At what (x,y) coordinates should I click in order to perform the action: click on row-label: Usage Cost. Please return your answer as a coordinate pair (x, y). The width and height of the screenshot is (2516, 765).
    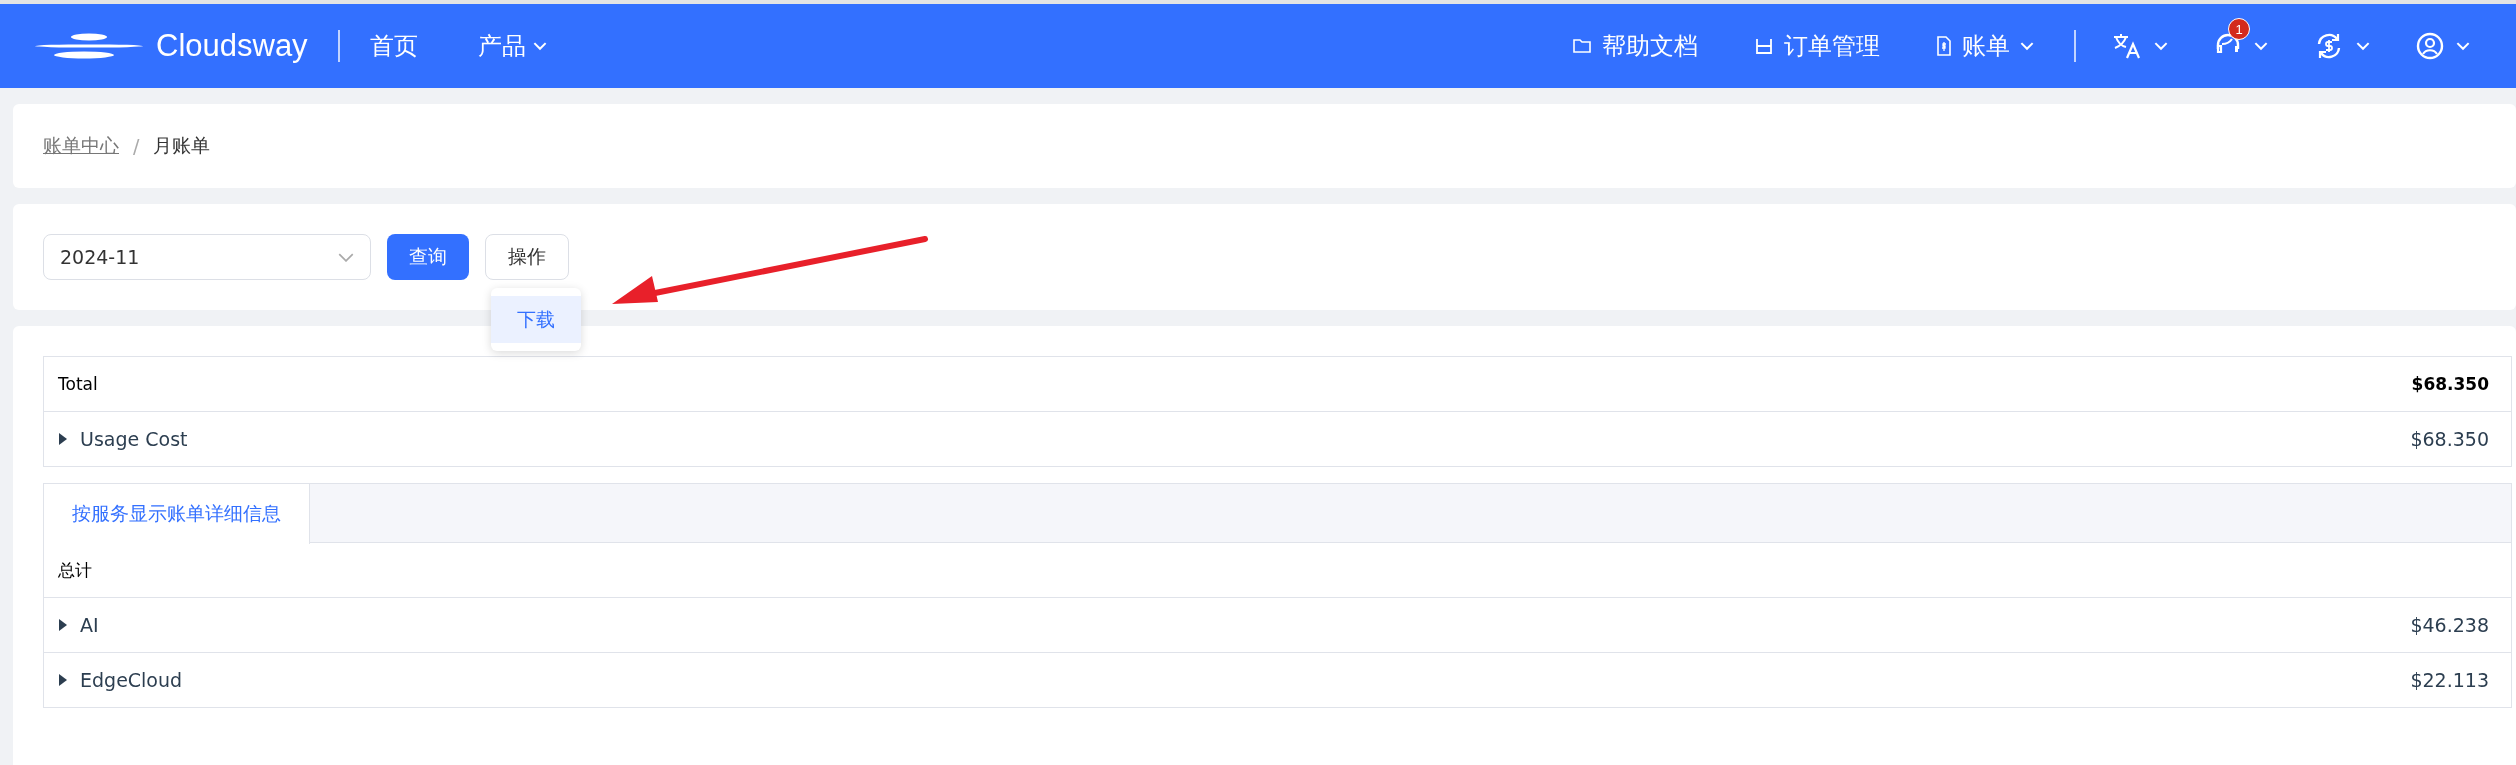
    Looking at the image, I should click on (134, 439).